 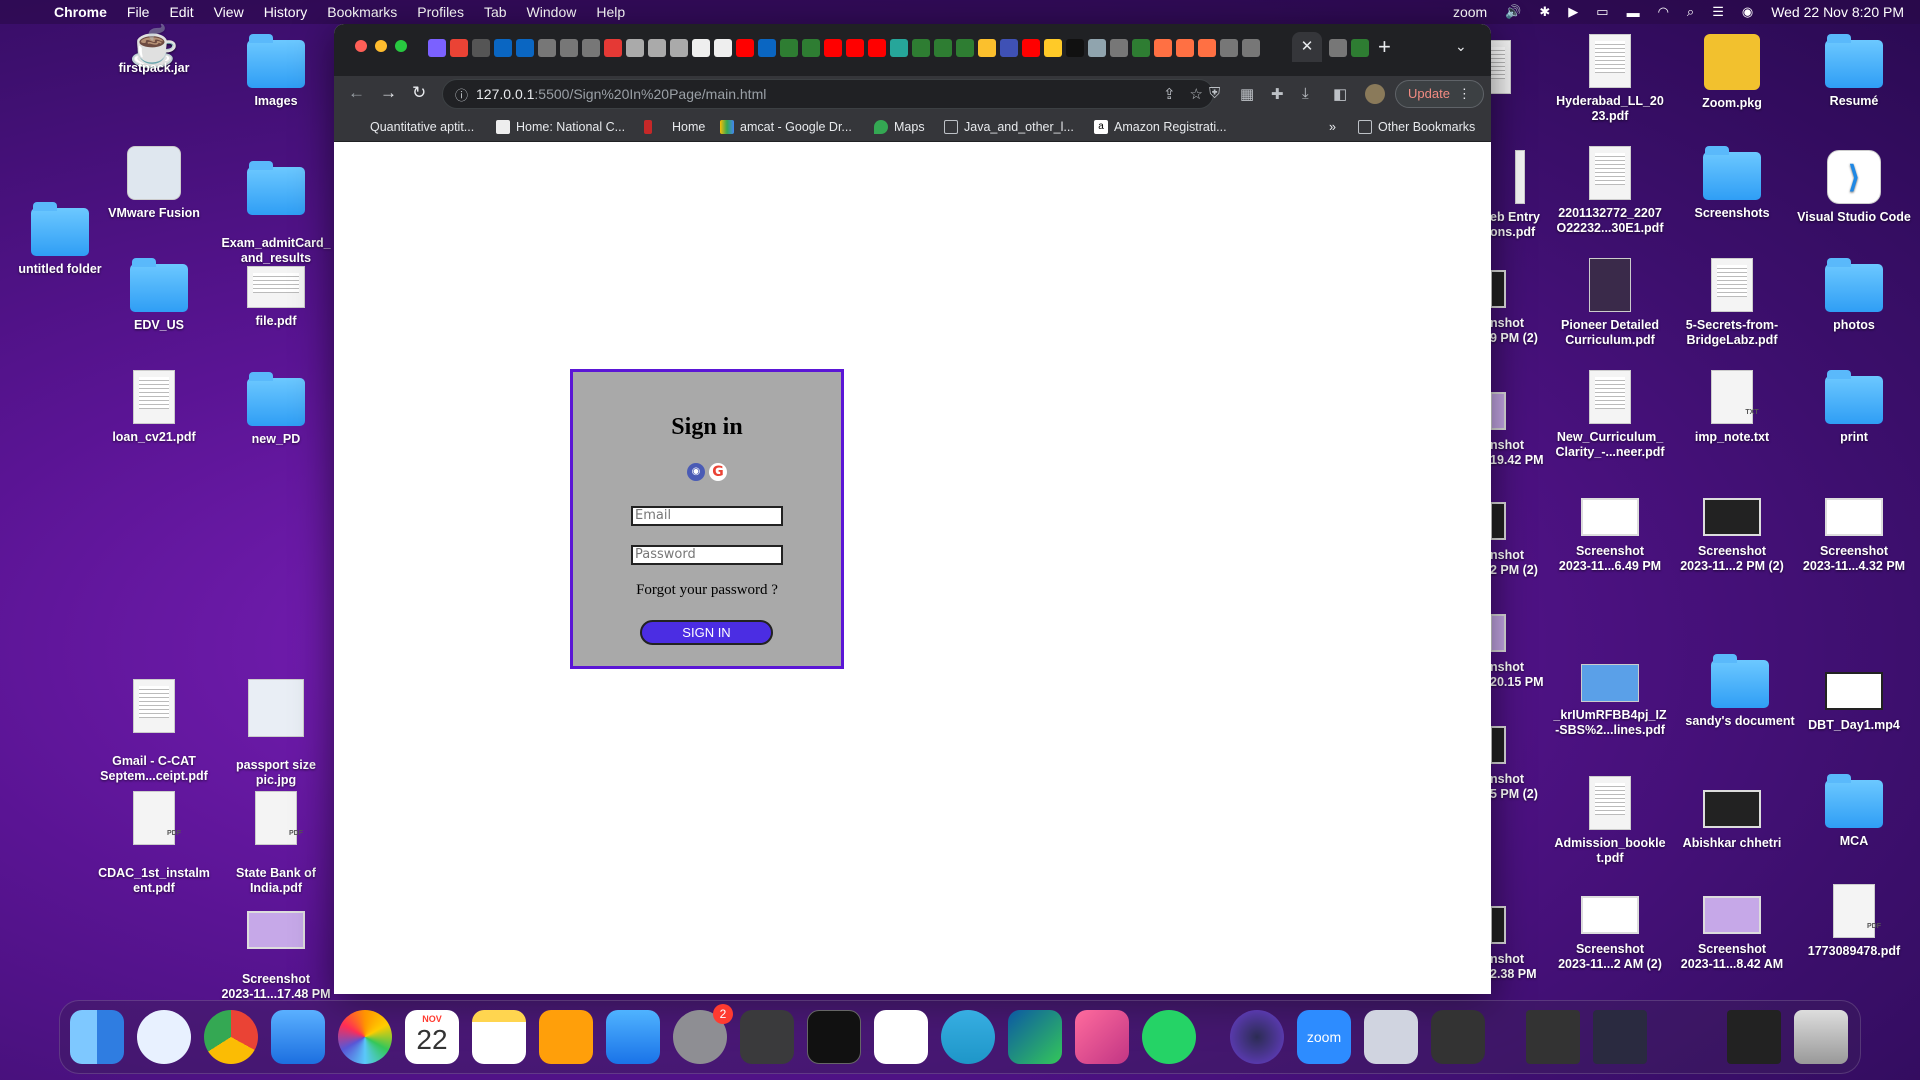 What do you see at coordinates (80, 12) in the screenshot?
I see `menu-app-name: Chrome` at bounding box center [80, 12].